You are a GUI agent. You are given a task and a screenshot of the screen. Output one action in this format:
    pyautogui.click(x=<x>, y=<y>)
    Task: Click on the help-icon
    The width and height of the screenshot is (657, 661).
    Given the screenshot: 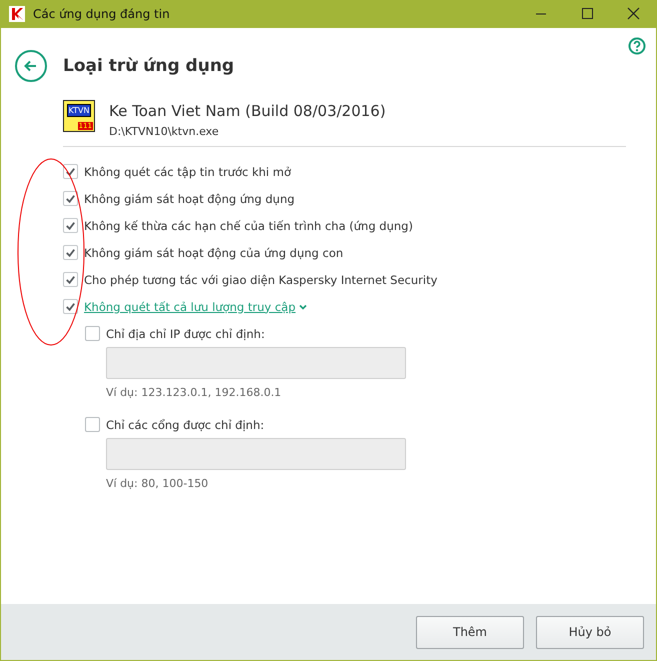 What is the action you would take?
    pyautogui.click(x=637, y=46)
    